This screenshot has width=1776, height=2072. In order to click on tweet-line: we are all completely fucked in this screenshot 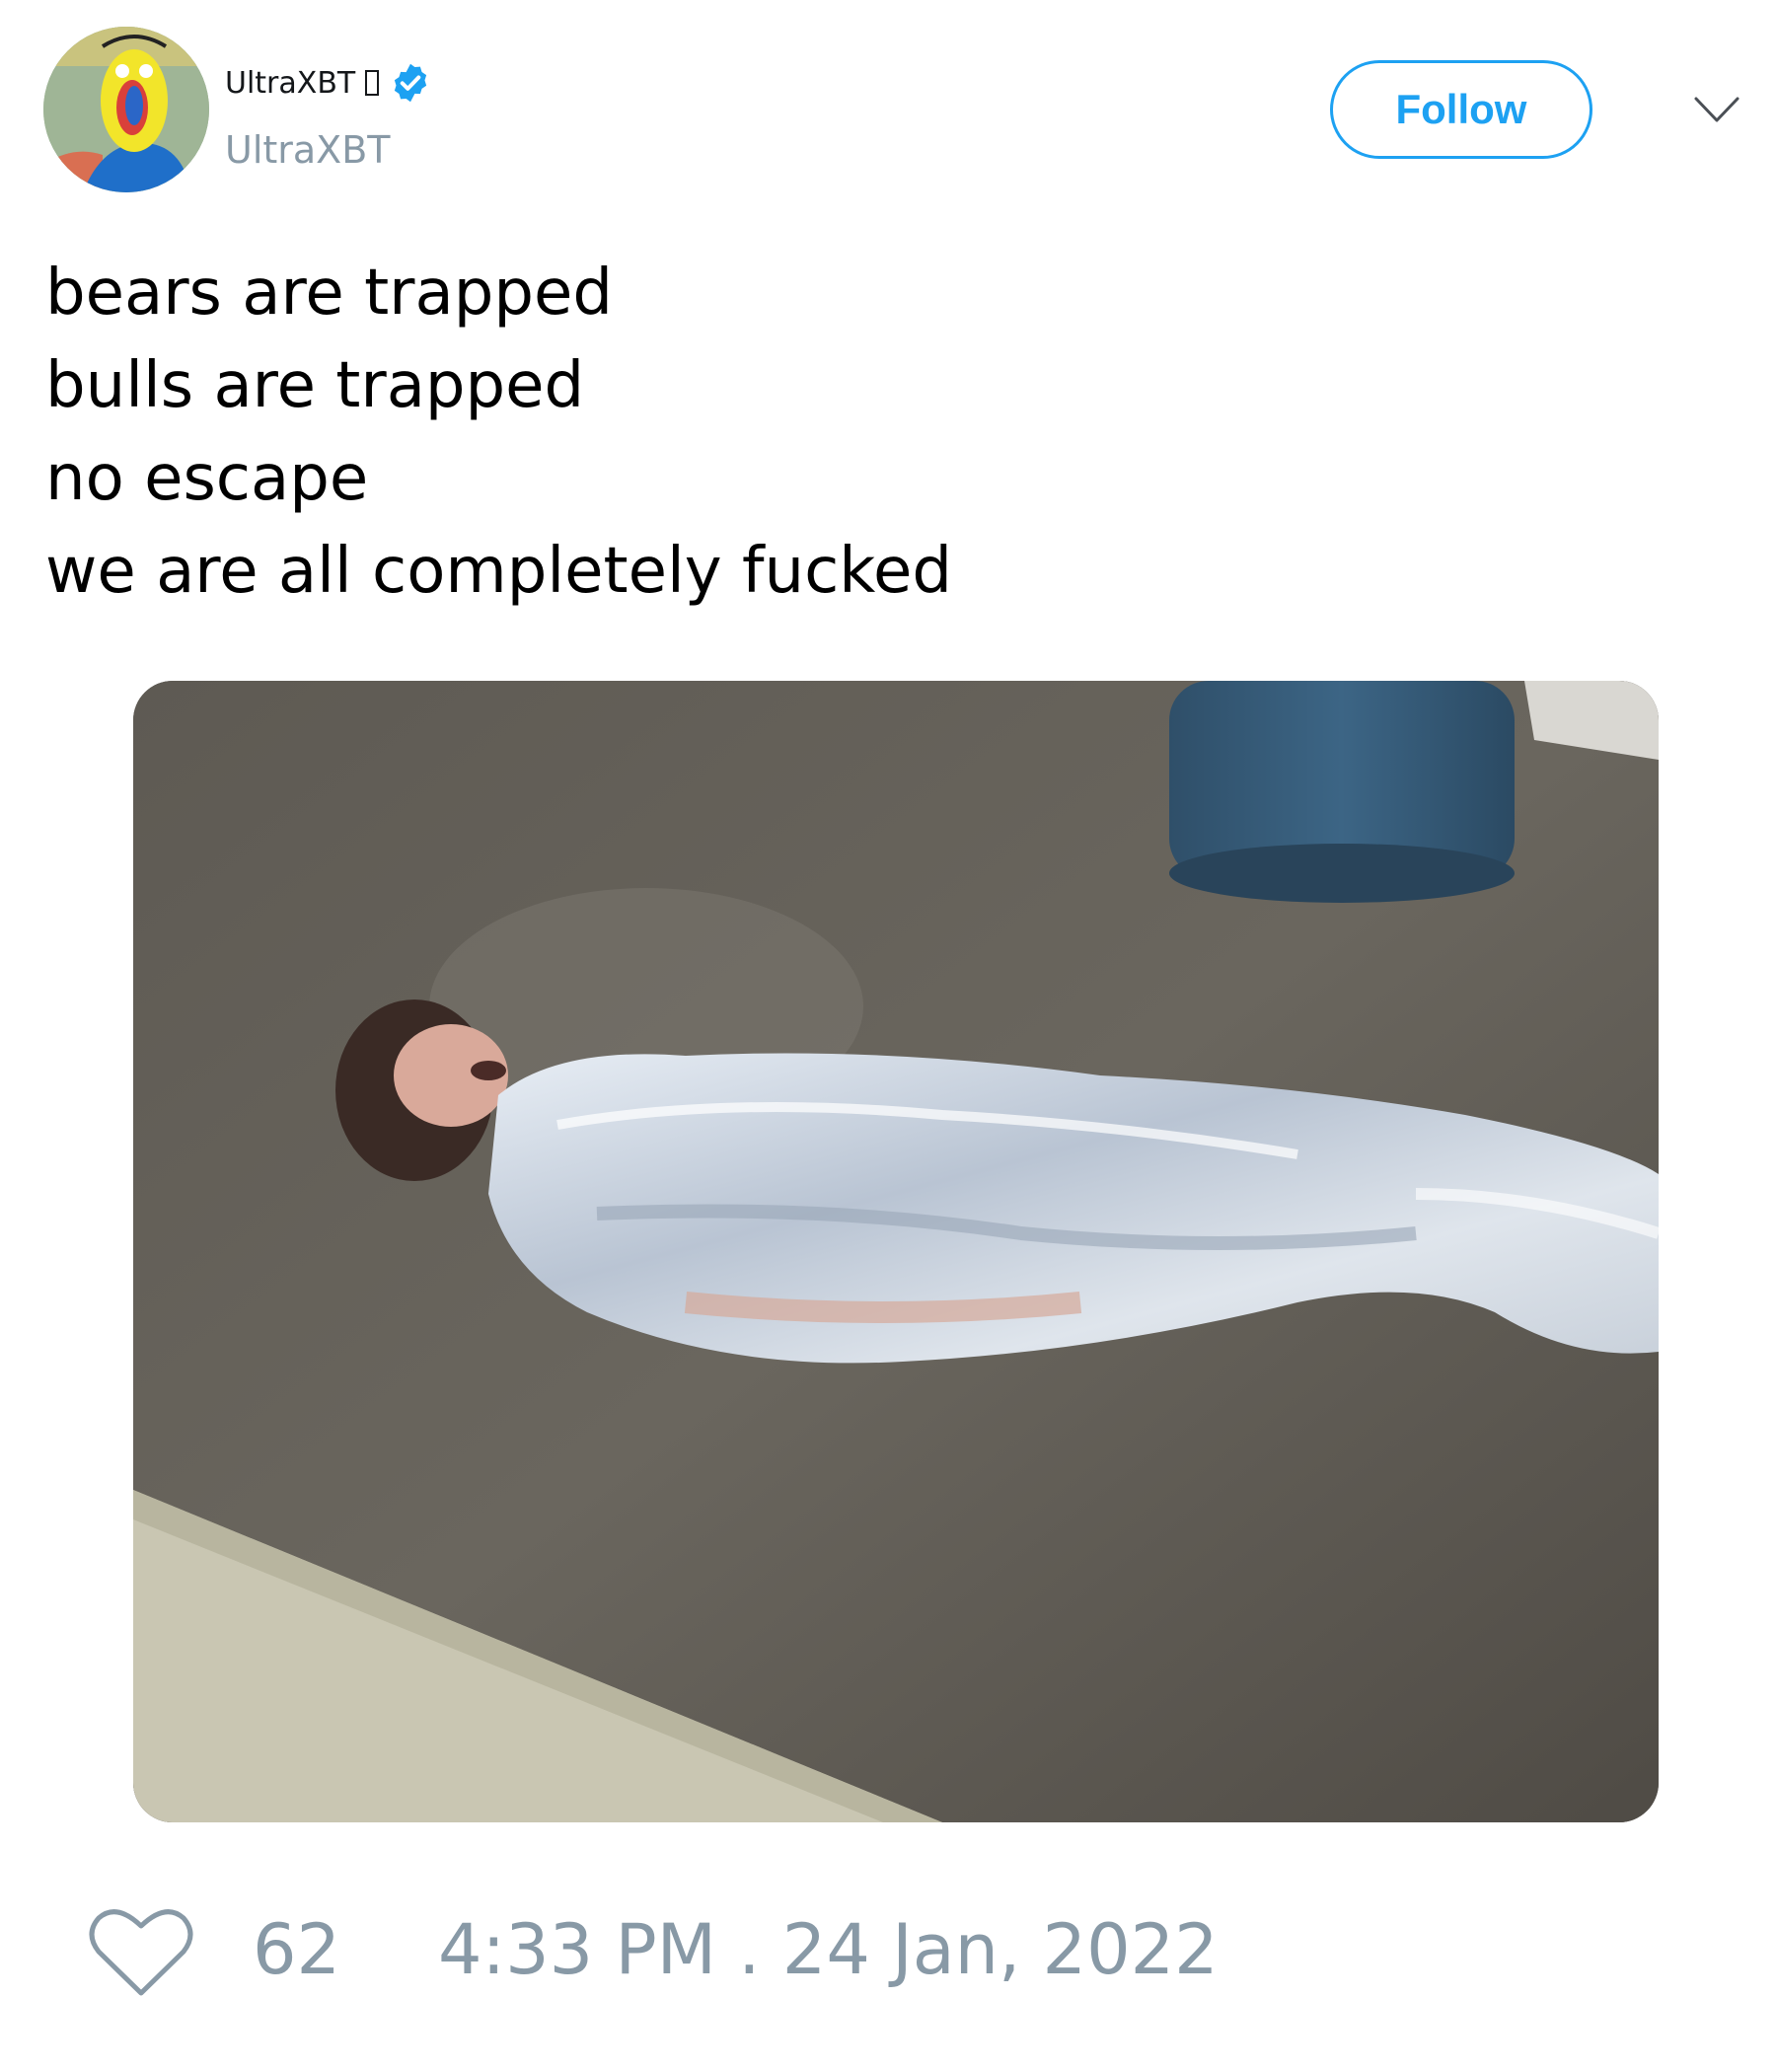, I will do `click(499, 572)`.